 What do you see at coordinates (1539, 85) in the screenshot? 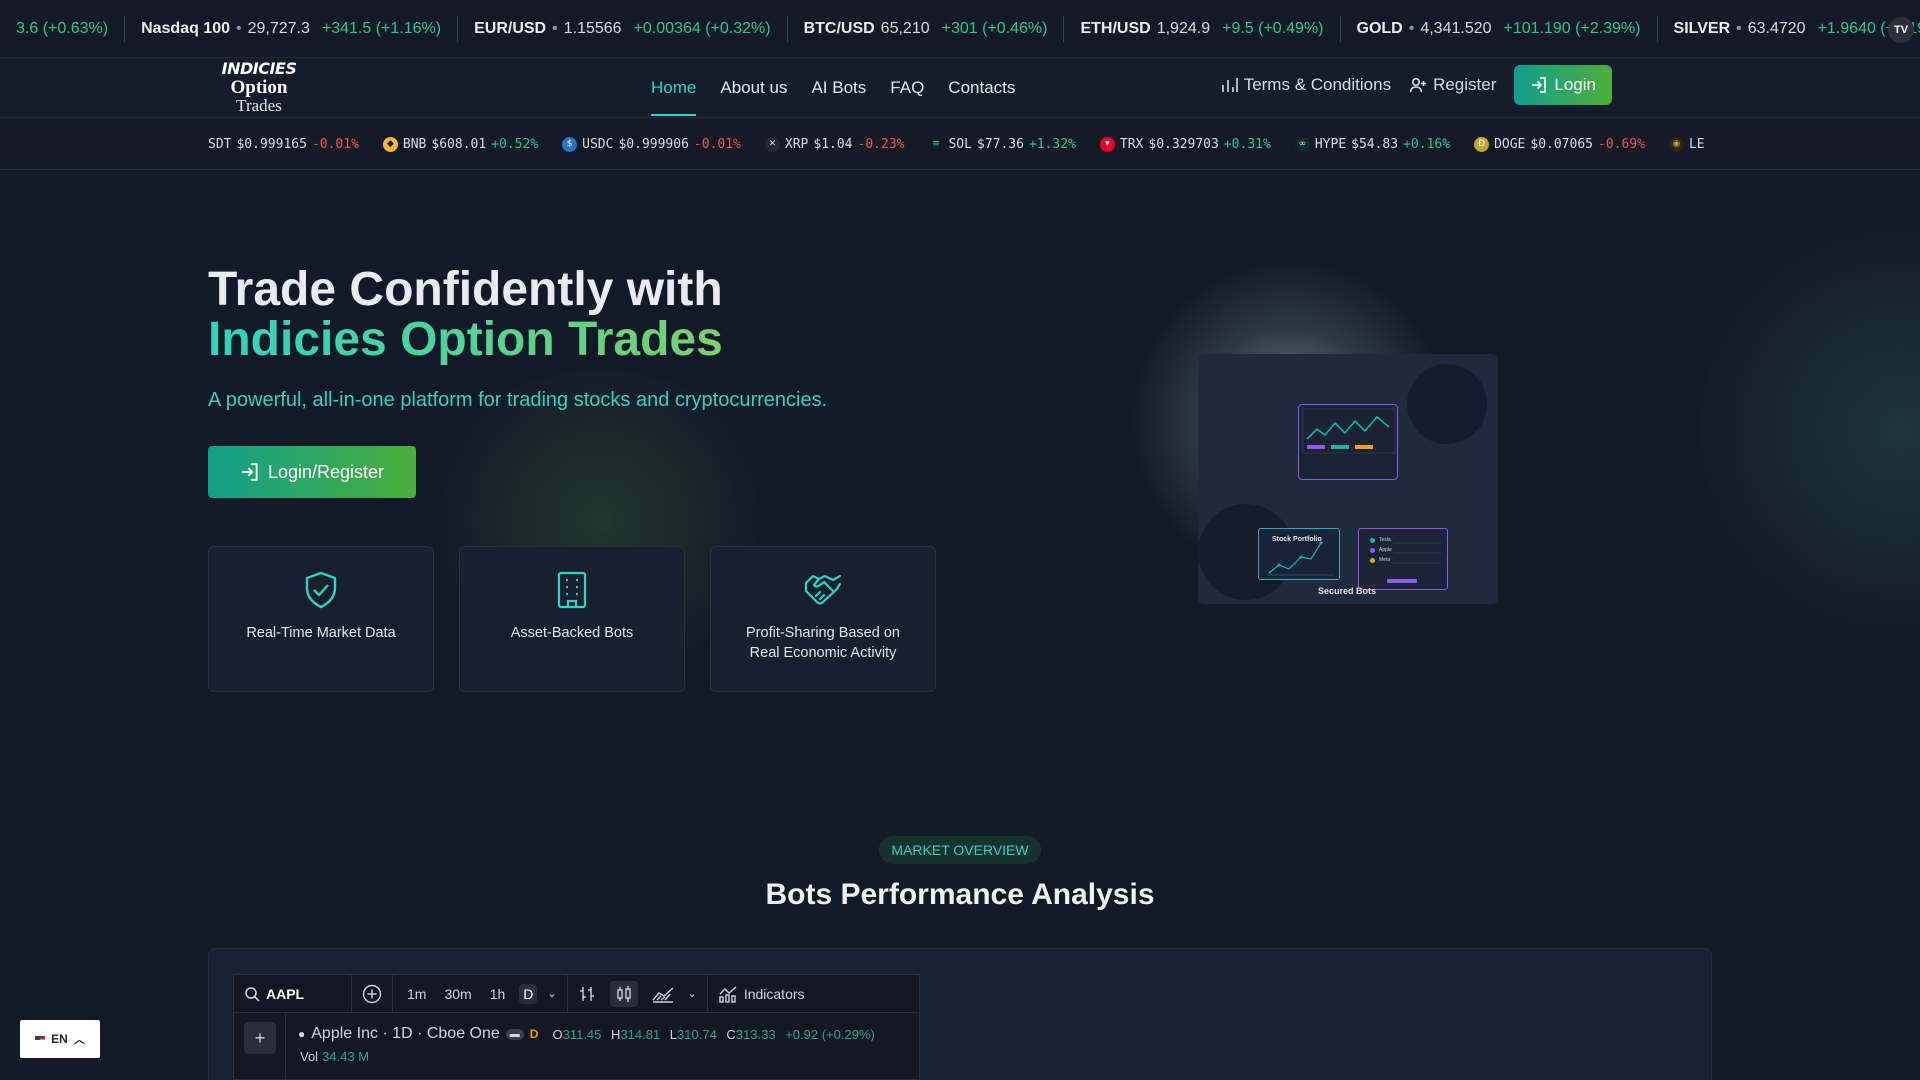
I see `login-icon` at bounding box center [1539, 85].